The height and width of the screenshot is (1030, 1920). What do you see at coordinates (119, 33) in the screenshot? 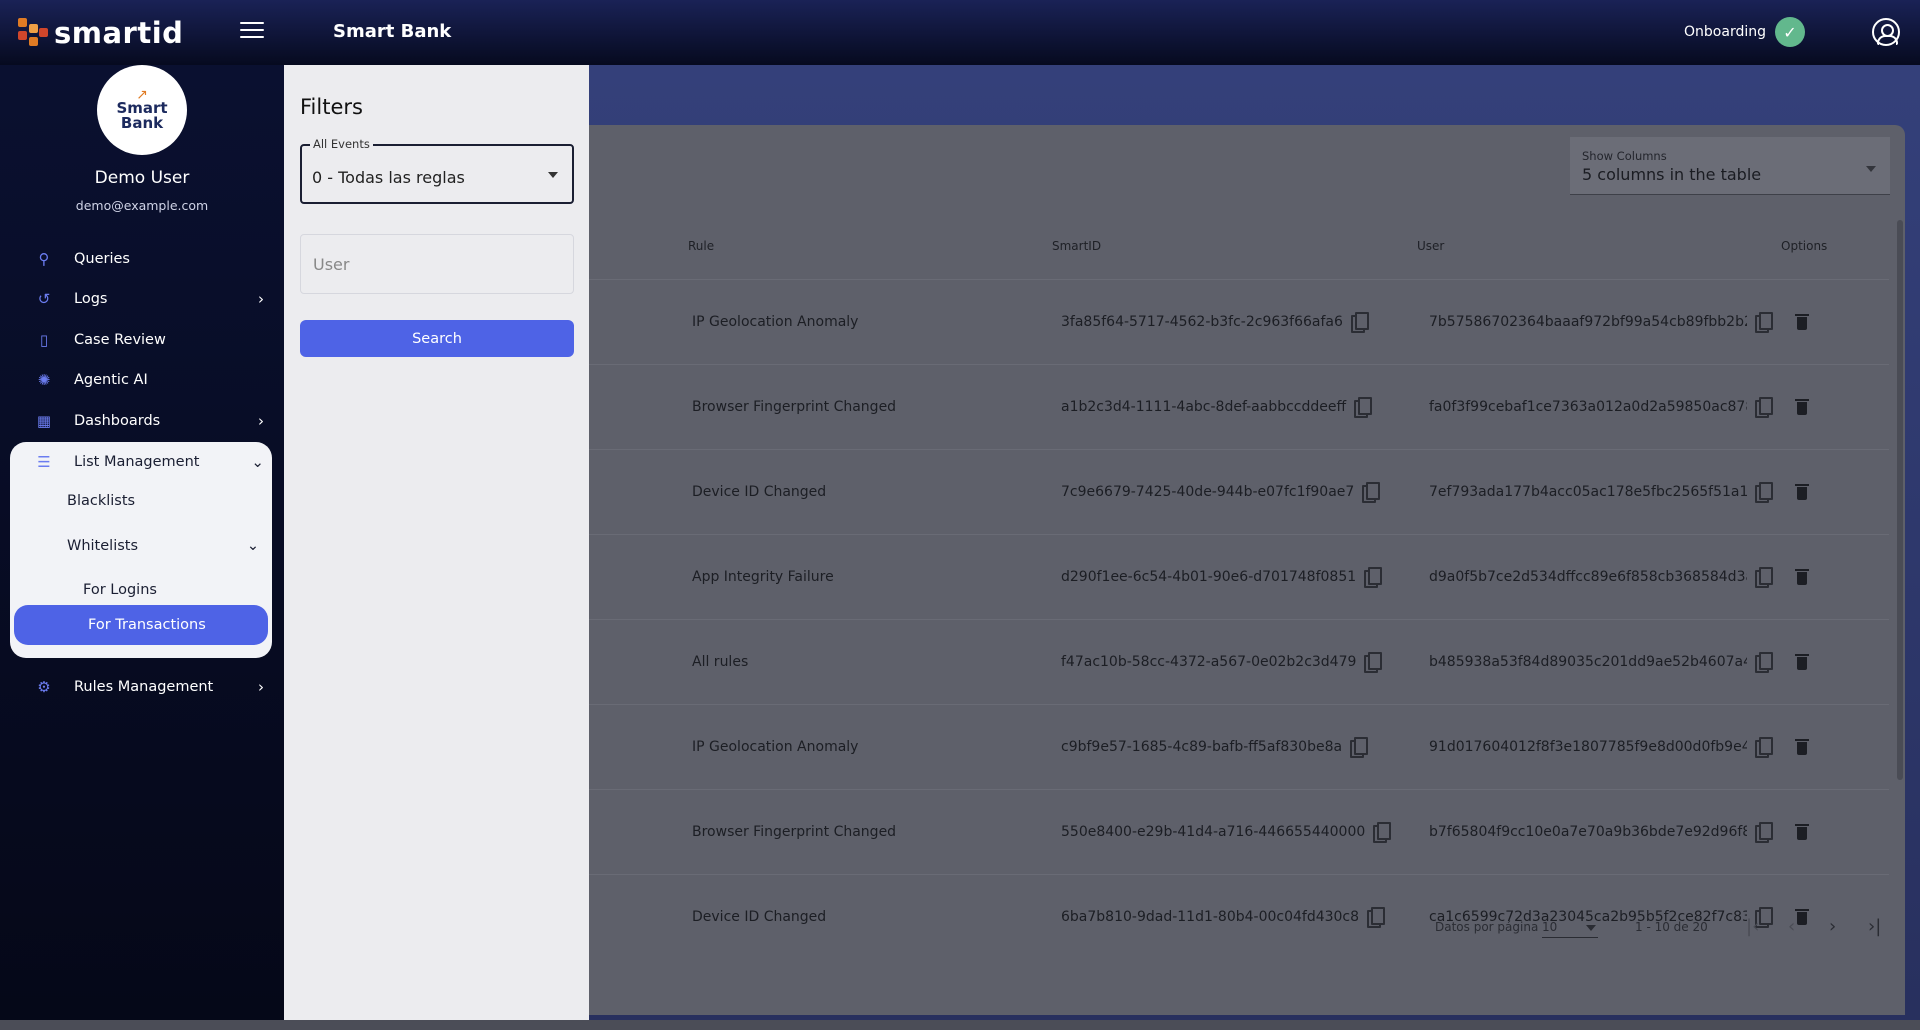
I see `logo-text: smartid` at bounding box center [119, 33].